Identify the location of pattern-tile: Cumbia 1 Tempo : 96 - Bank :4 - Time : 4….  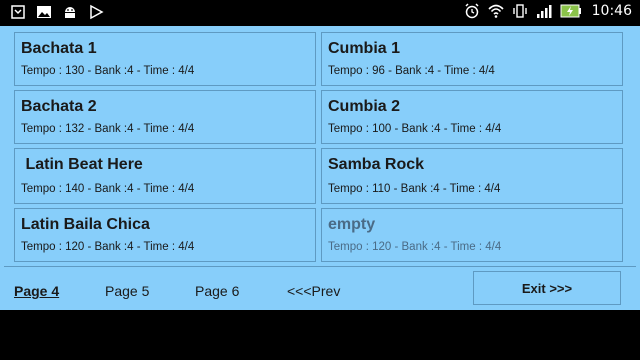
(472, 59).